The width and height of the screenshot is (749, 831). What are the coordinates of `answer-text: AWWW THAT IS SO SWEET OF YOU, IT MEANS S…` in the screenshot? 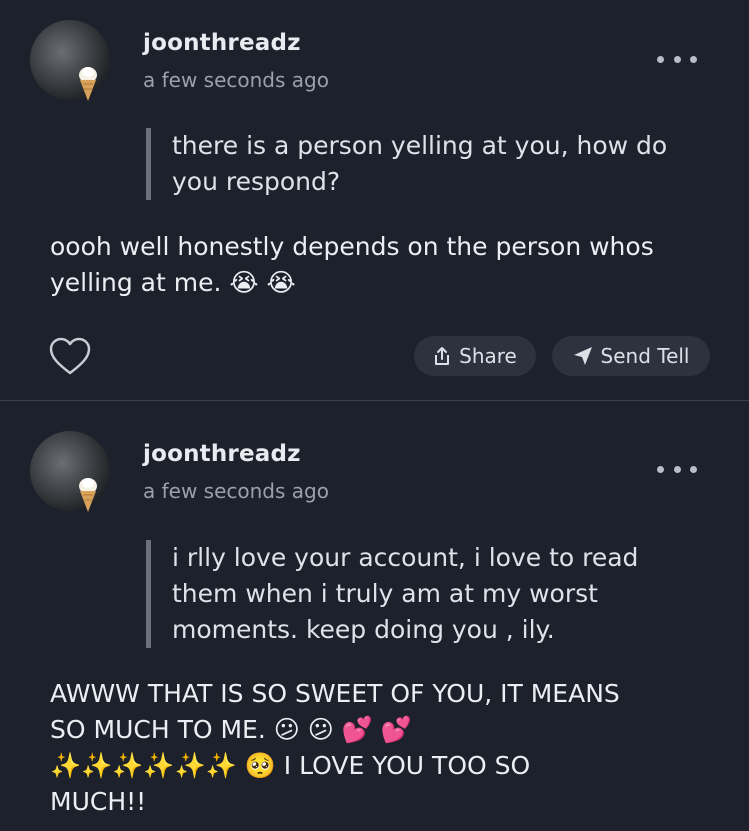 It's located at (335, 748).